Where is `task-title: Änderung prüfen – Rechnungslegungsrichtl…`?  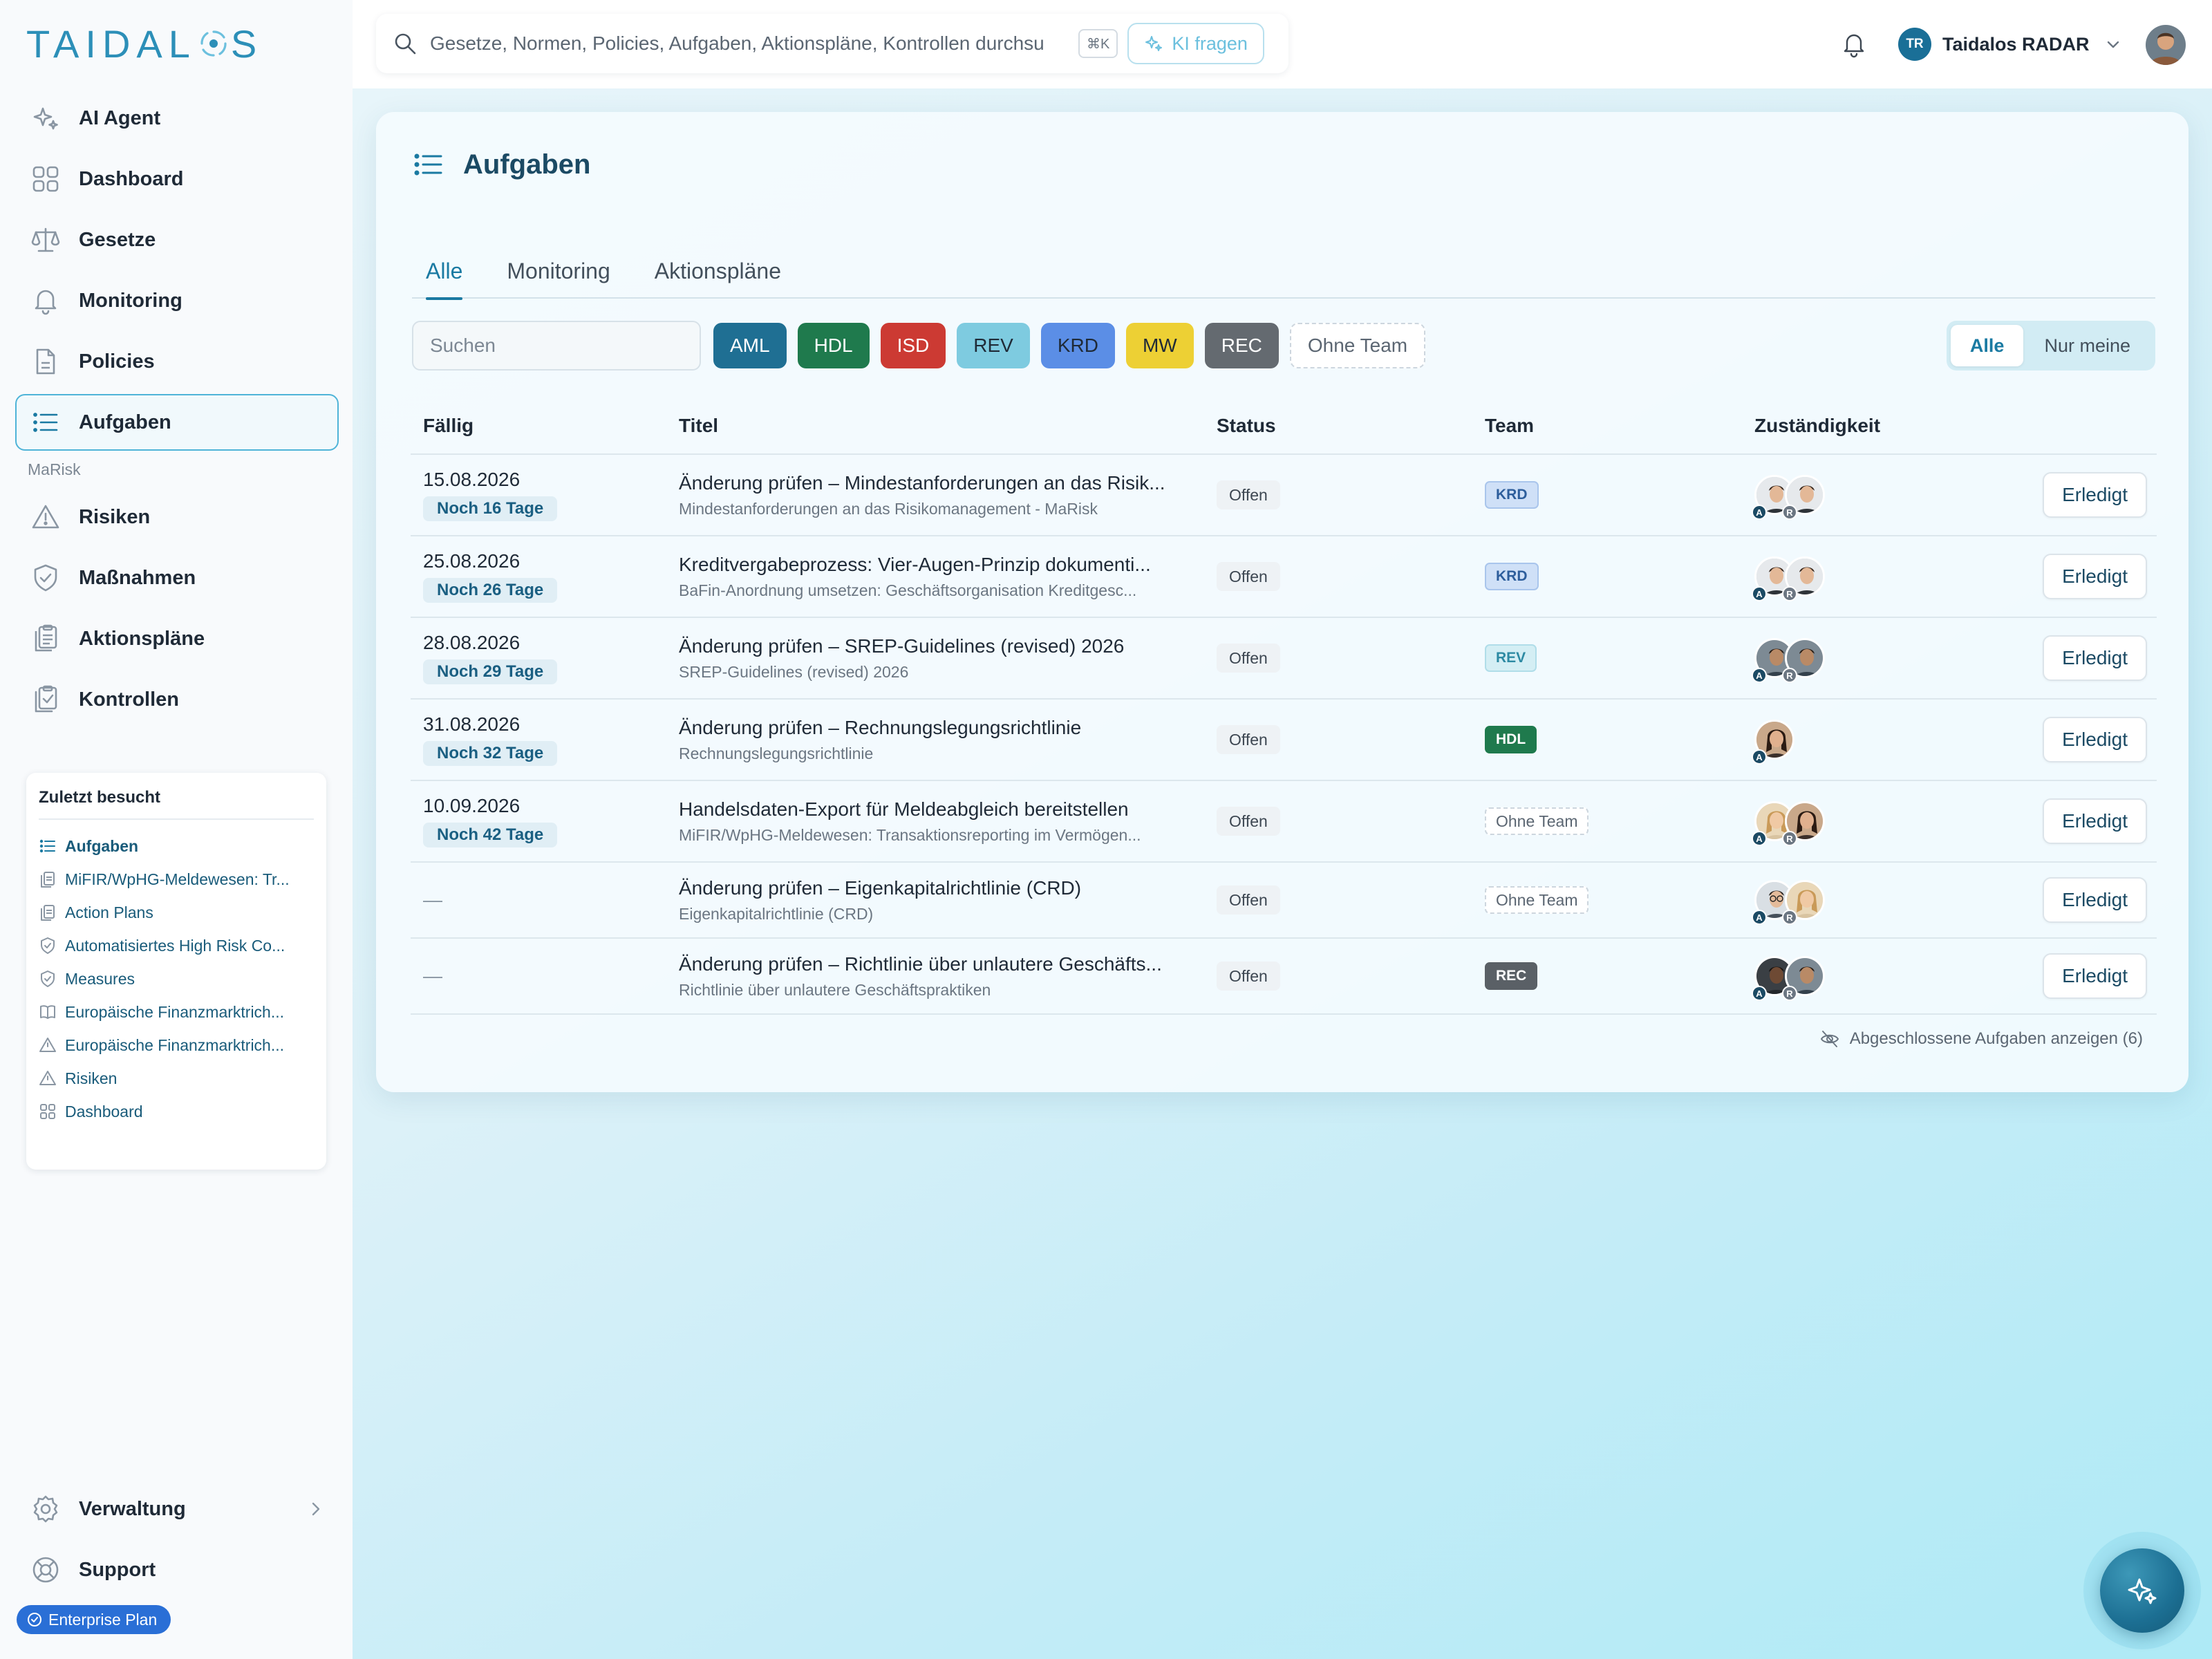
task-title: Änderung prüfen – Rechnungslegungsrichtl… is located at coordinates (934, 728).